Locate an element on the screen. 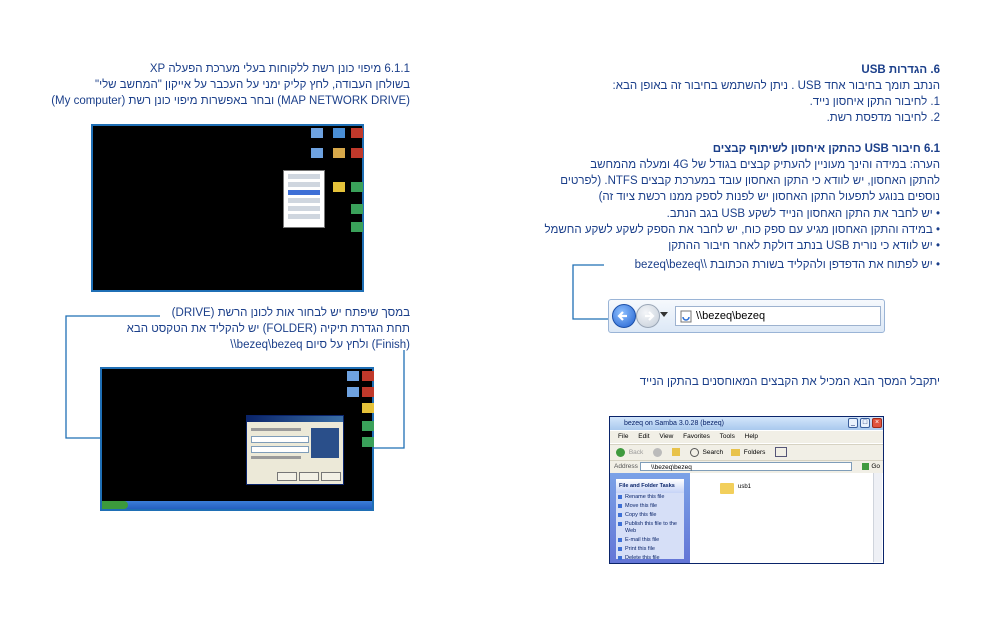 The height and width of the screenshot is (635, 1000). toolbar-folders: Folders is located at coordinates (755, 452).